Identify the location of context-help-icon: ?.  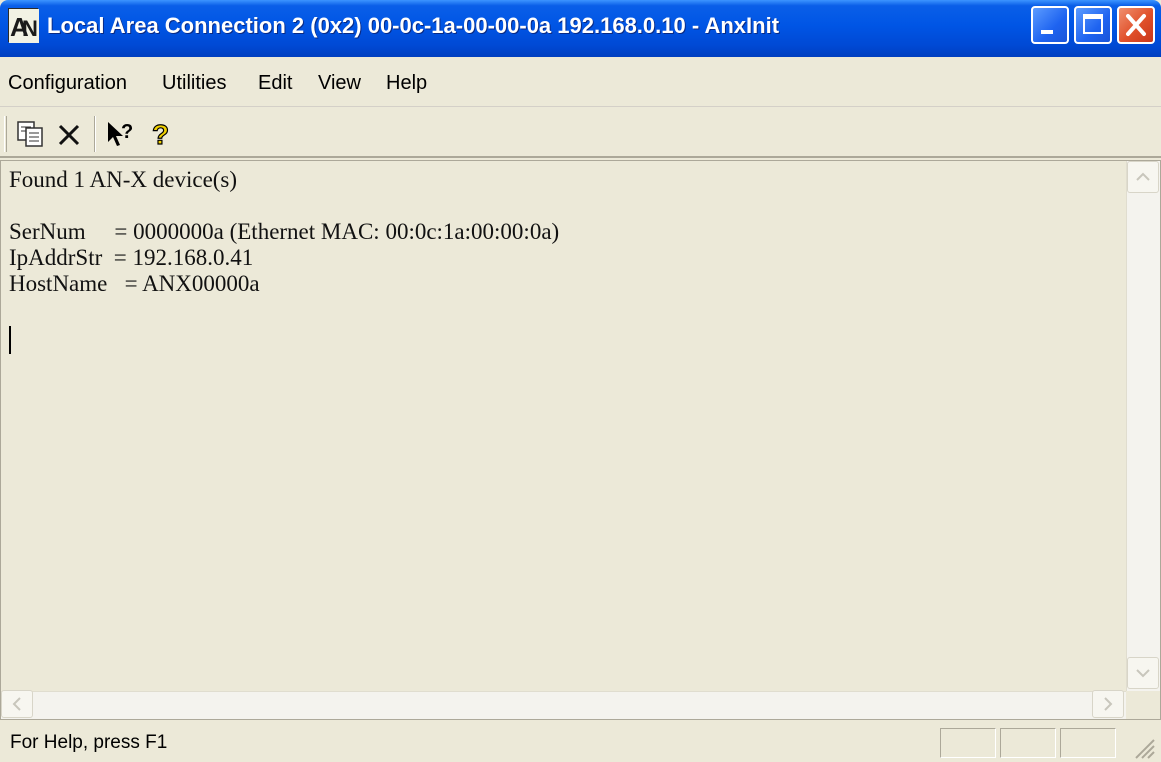
(120, 133).